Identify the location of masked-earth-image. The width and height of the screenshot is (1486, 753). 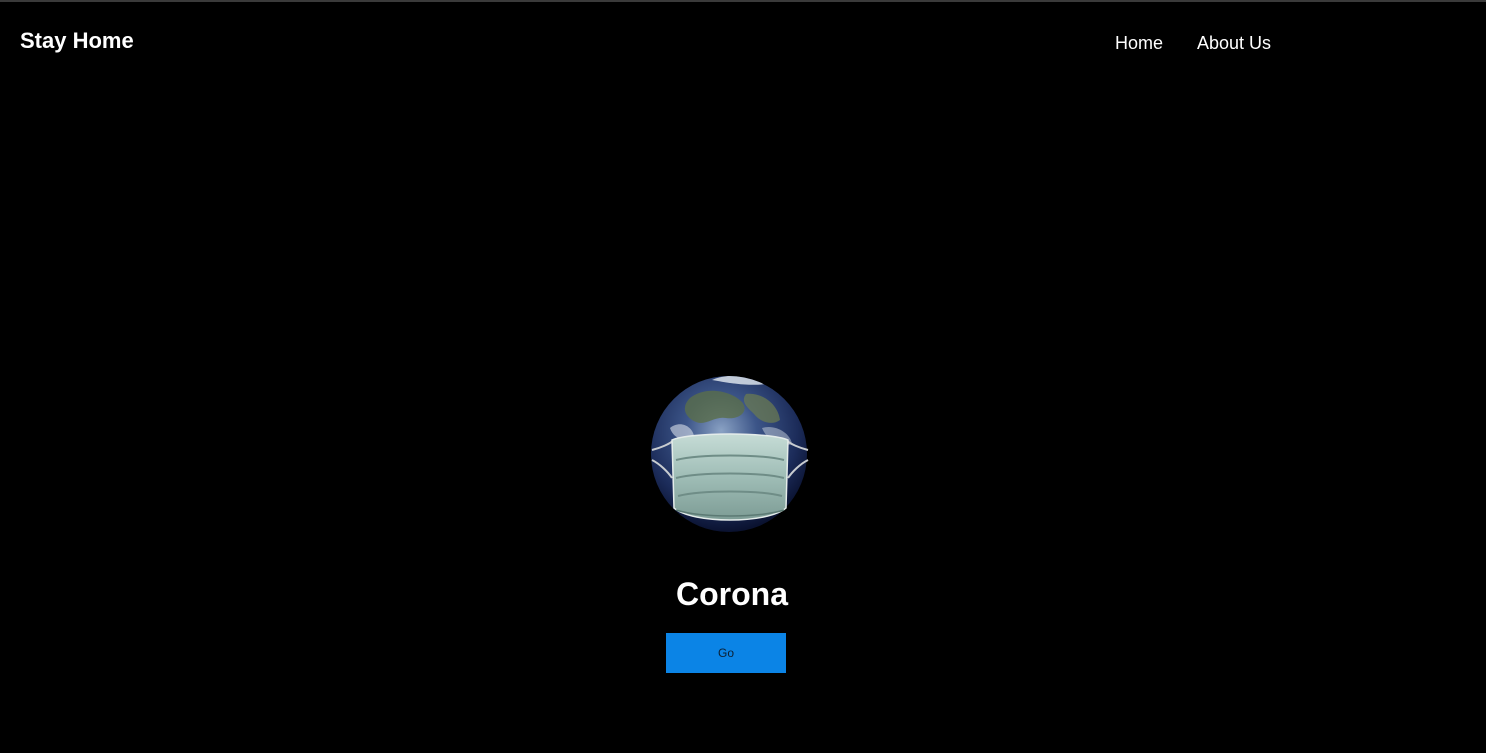
(730, 454).